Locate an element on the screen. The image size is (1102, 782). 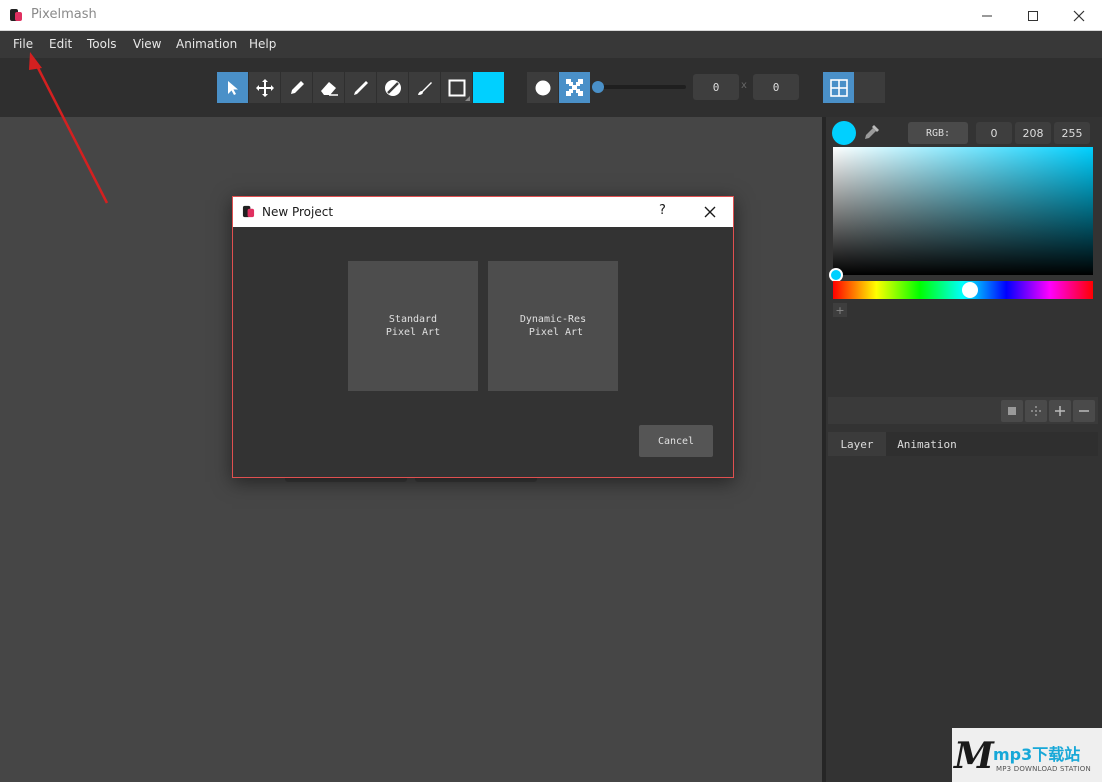
tab-animation: Animation is located at coordinates (927, 444).